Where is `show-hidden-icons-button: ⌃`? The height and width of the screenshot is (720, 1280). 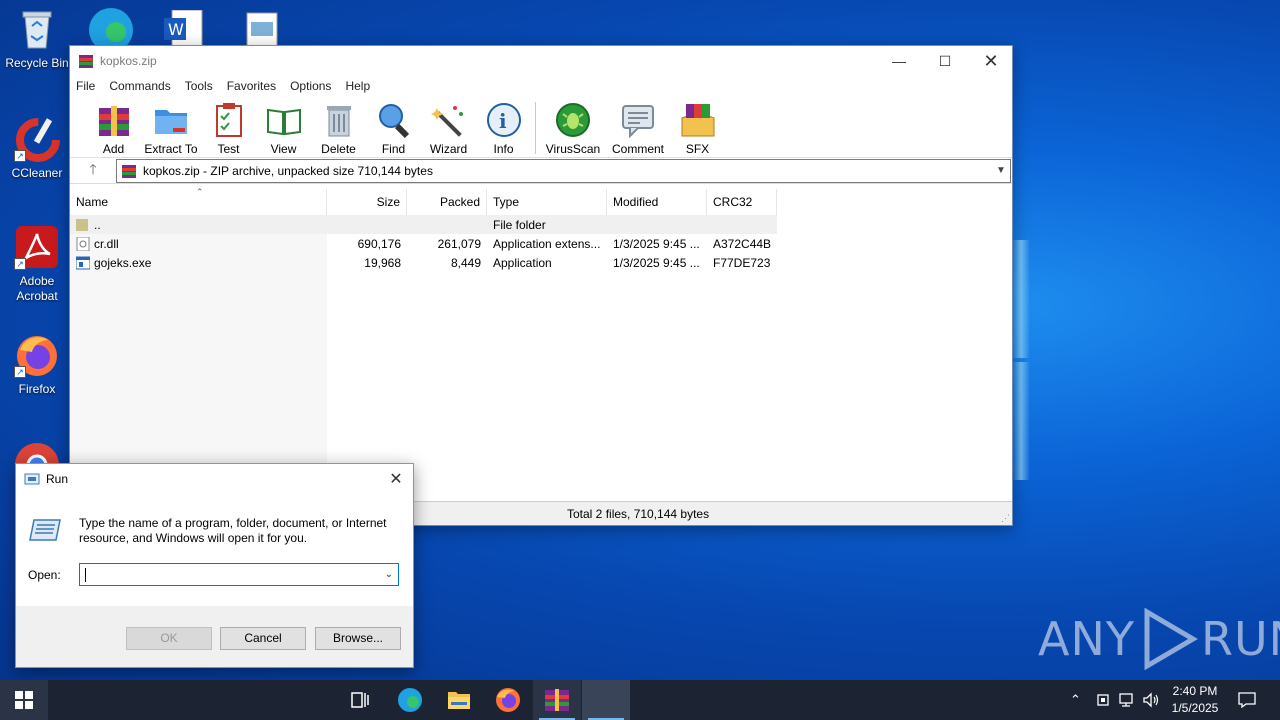
show-hidden-icons-button: ⌃ is located at coordinates (1075, 700).